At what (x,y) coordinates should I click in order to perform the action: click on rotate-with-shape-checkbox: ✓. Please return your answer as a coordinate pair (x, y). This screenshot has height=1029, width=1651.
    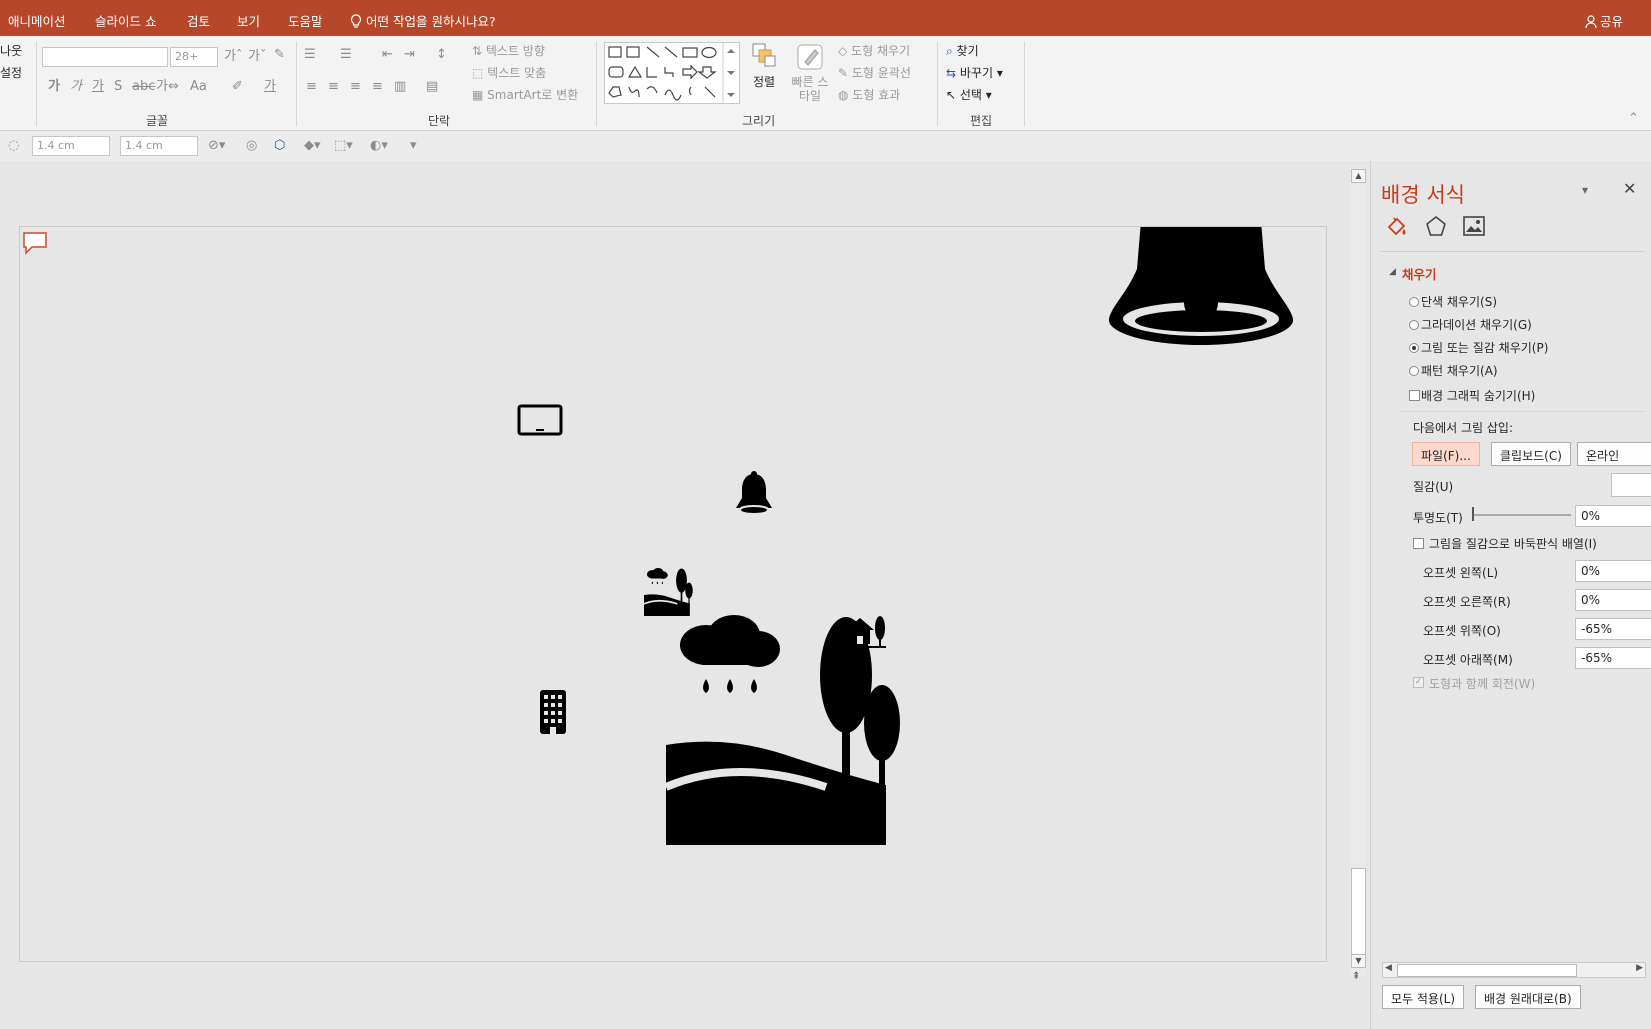
    Looking at the image, I should click on (1418, 682).